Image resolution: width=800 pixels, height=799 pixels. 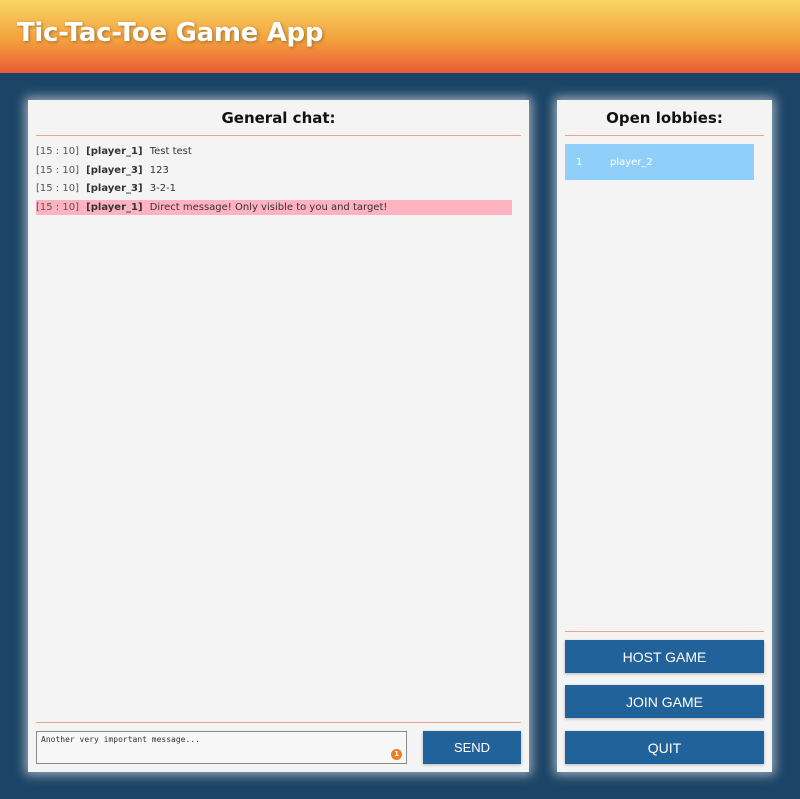 What do you see at coordinates (278, 135) in the screenshot?
I see `chat-title-divider` at bounding box center [278, 135].